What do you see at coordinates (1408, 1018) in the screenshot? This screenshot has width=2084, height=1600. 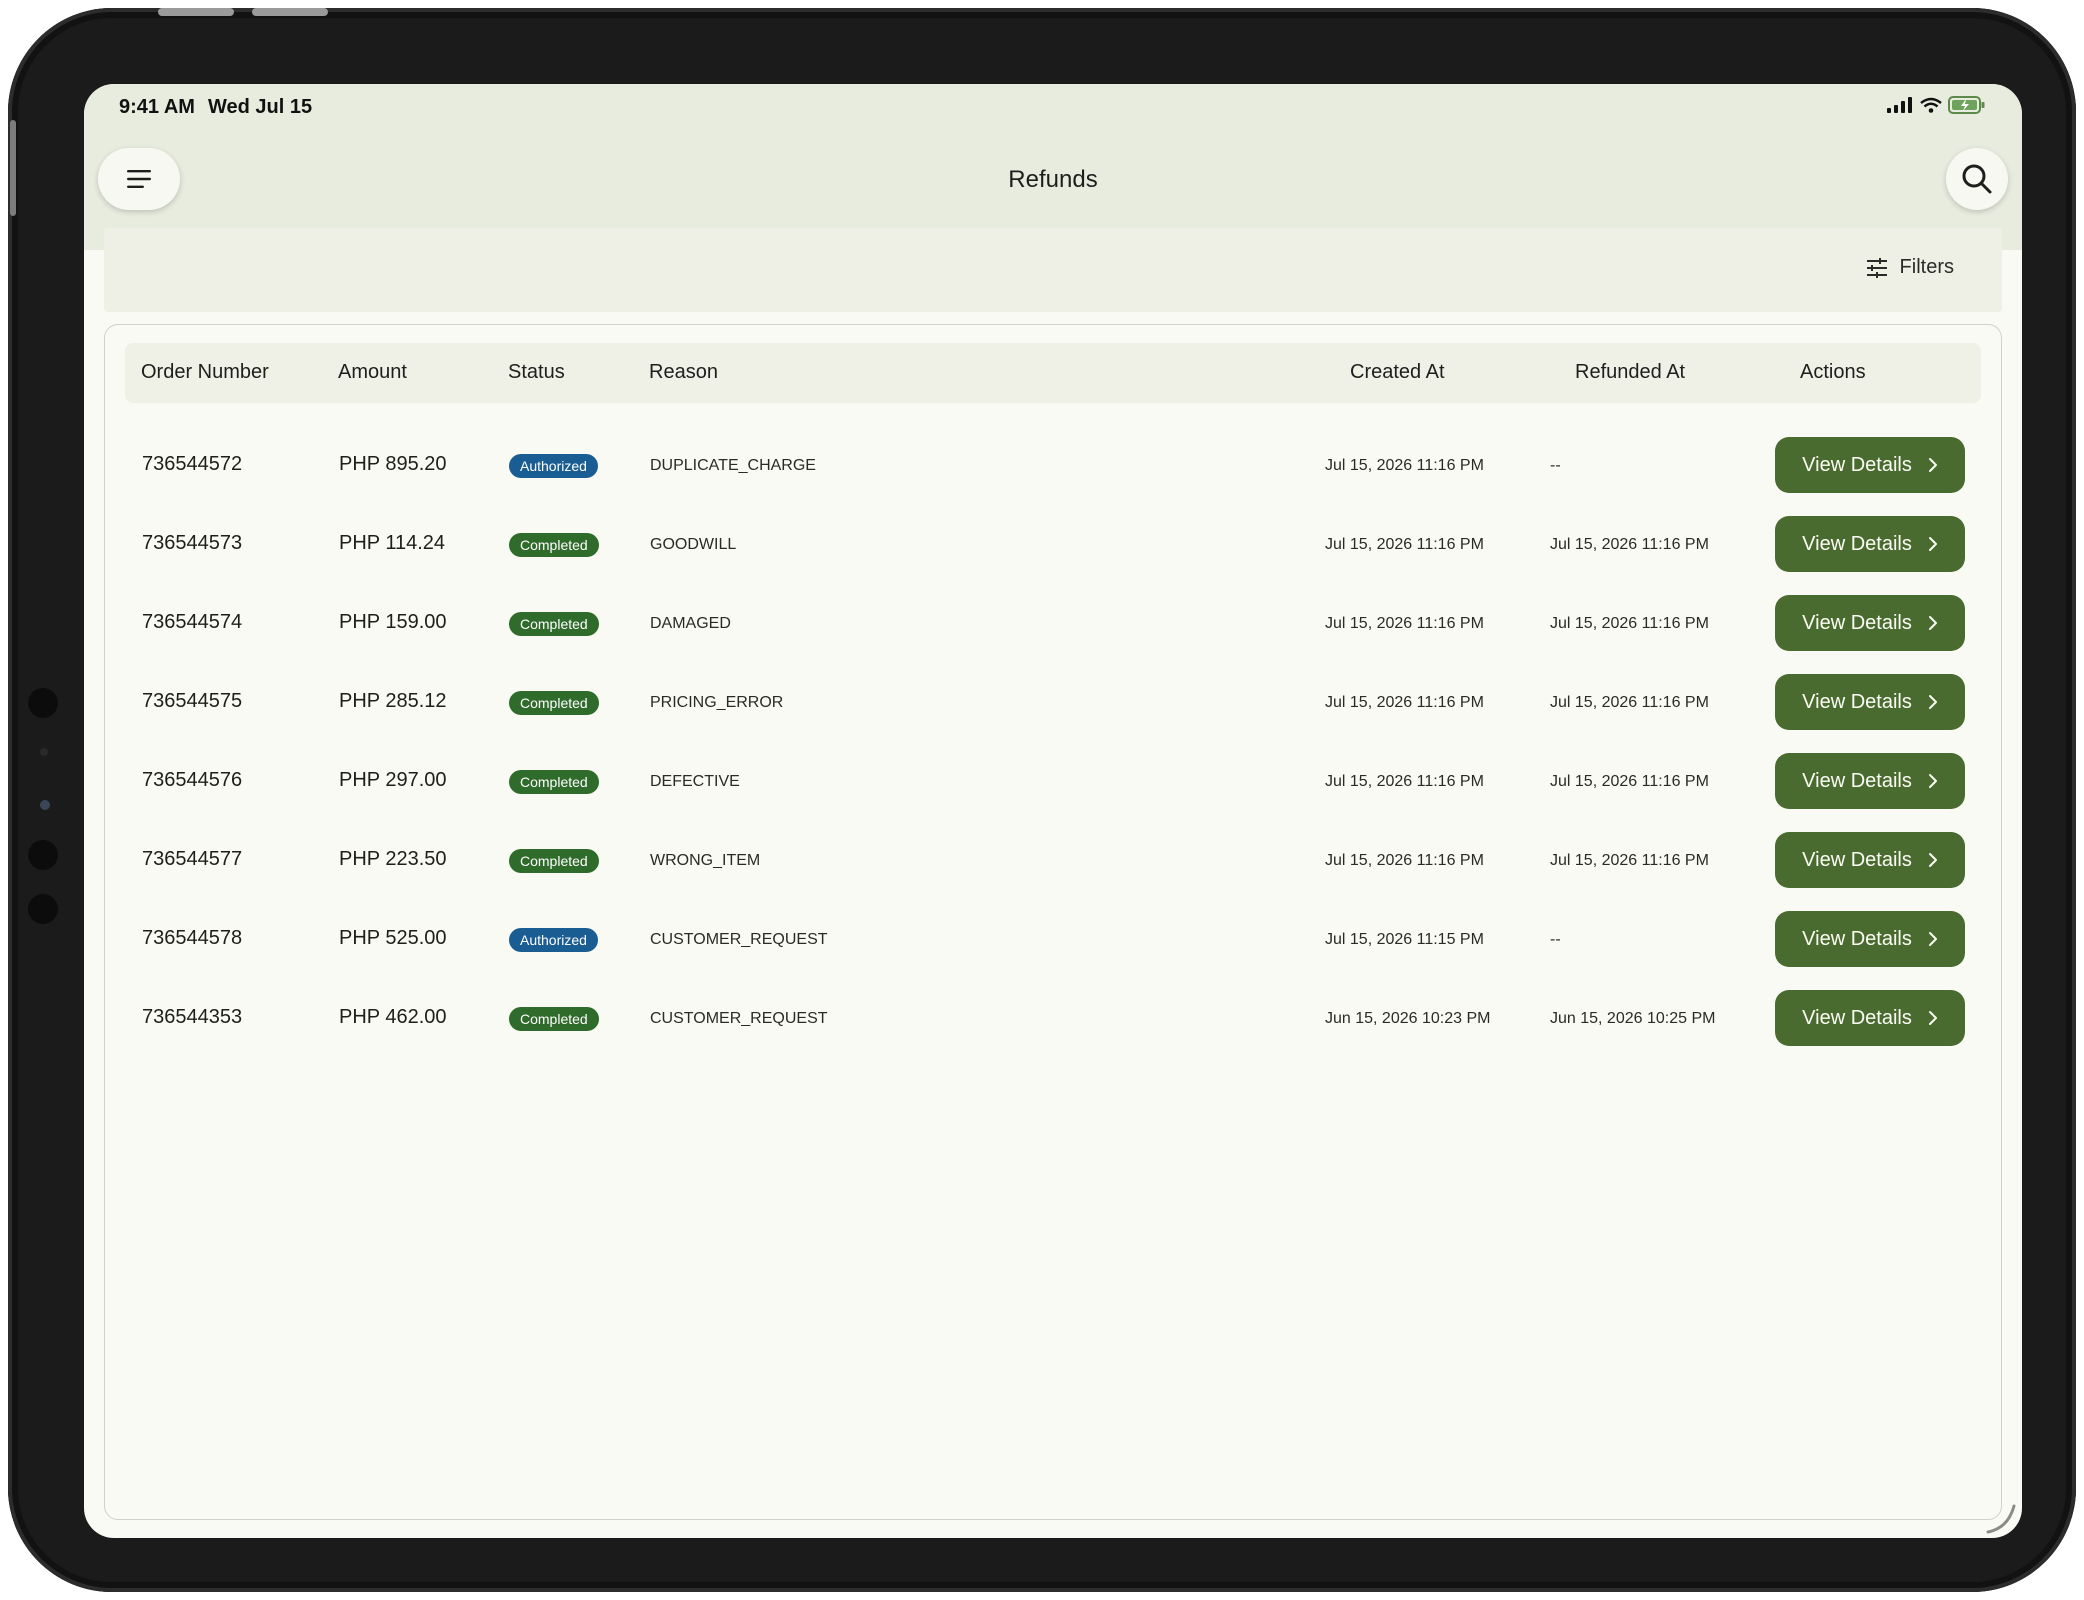 I see `created-at: Jun 15, 2026 10:23 PM` at bounding box center [1408, 1018].